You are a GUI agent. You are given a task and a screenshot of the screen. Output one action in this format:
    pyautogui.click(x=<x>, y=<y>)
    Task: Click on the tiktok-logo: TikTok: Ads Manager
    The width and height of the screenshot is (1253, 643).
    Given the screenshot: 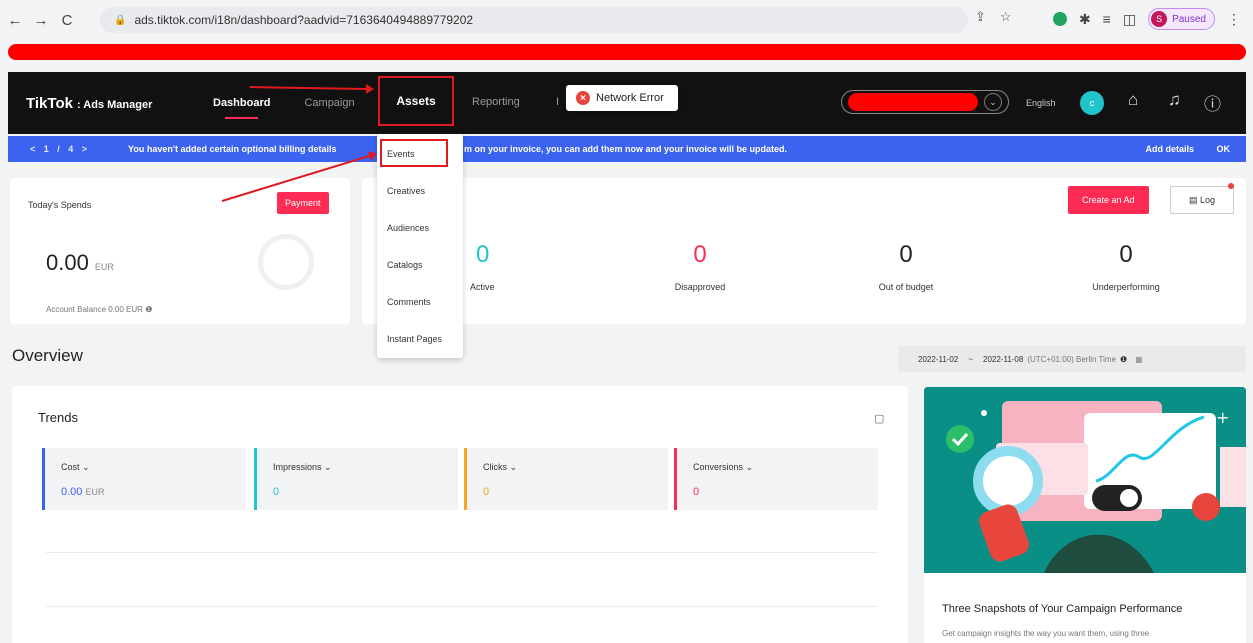 What is the action you would take?
    pyautogui.click(x=89, y=103)
    